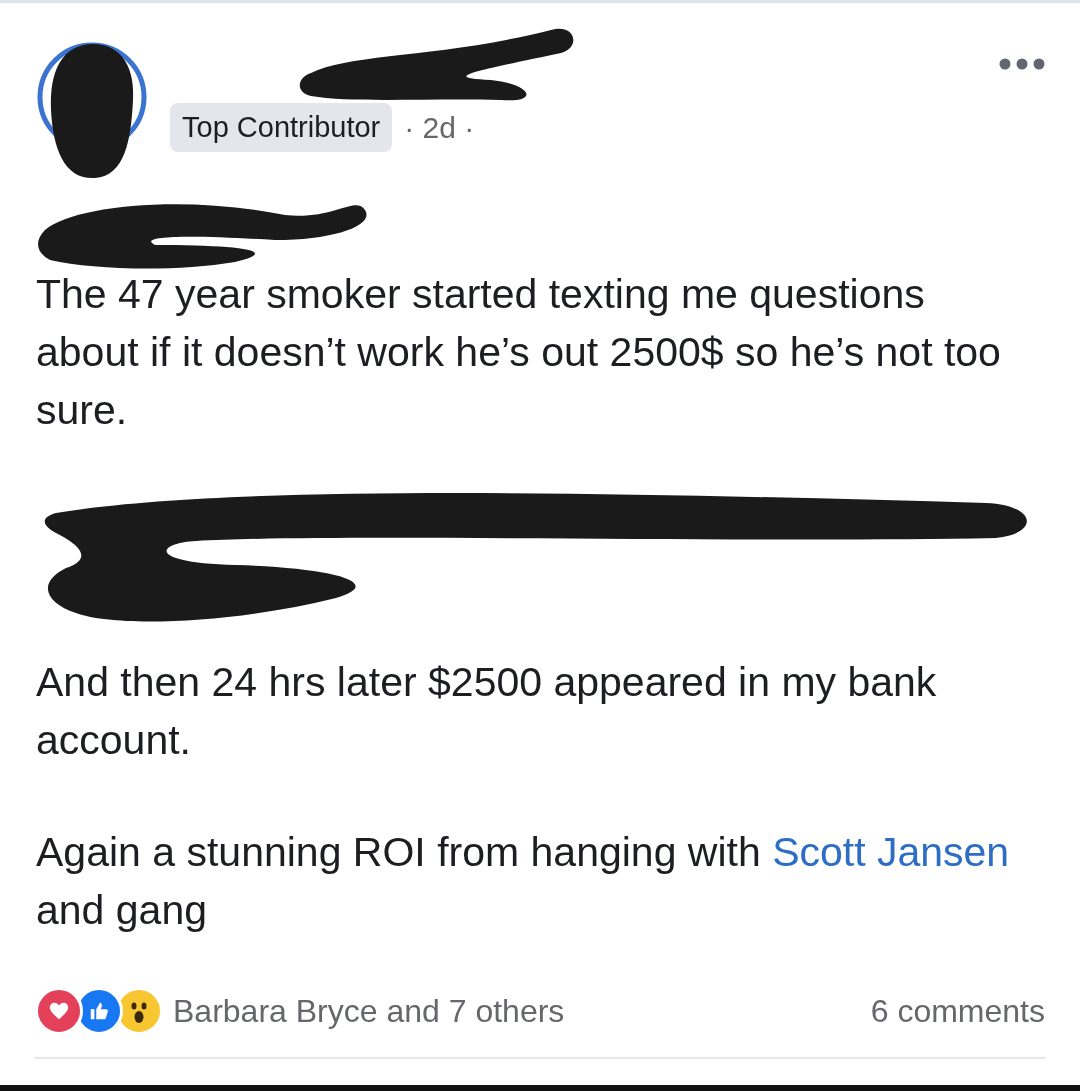 This screenshot has height=1091, width=1080. Describe the element at coordinates (957, 1011) in the screenshot. I see `comments-link: 6 comments` at that location.